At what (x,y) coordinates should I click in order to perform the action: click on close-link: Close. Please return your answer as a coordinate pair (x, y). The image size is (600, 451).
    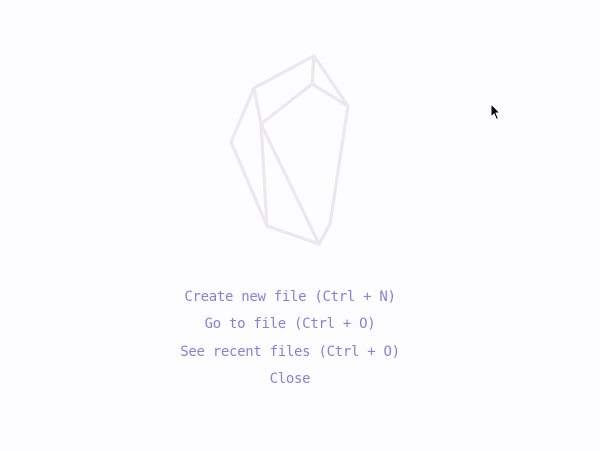
    Looking at the image, I should click on (290, 379).